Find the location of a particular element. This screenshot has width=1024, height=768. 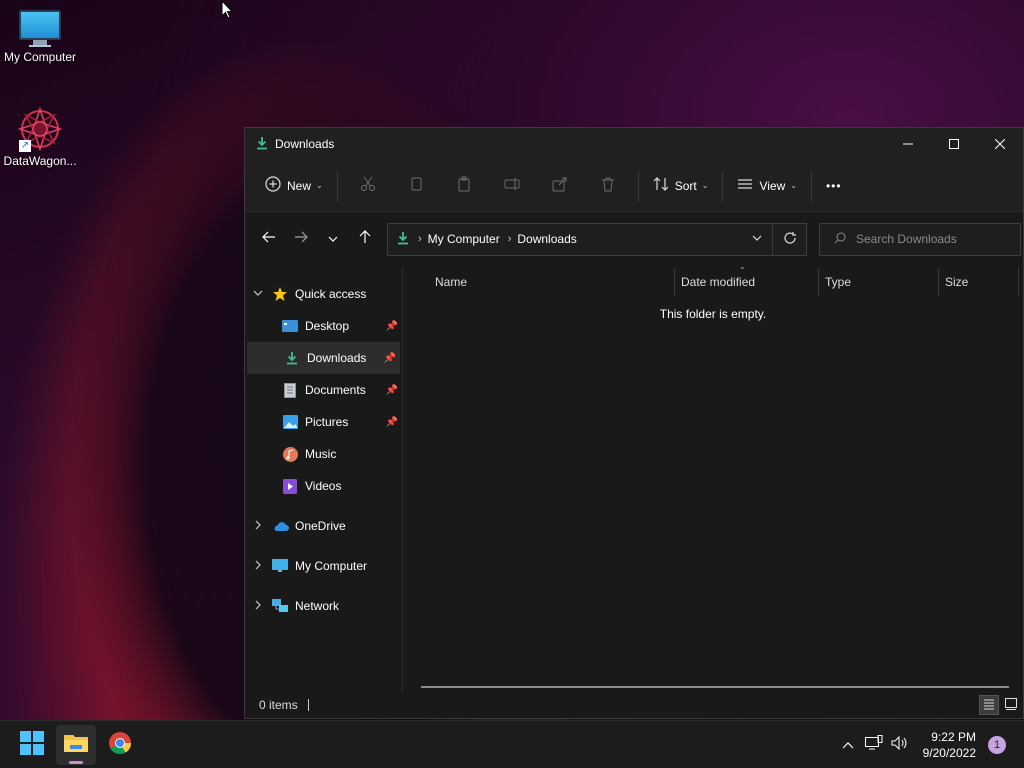

nav-label: Documents is located at coordinates (335, 390).